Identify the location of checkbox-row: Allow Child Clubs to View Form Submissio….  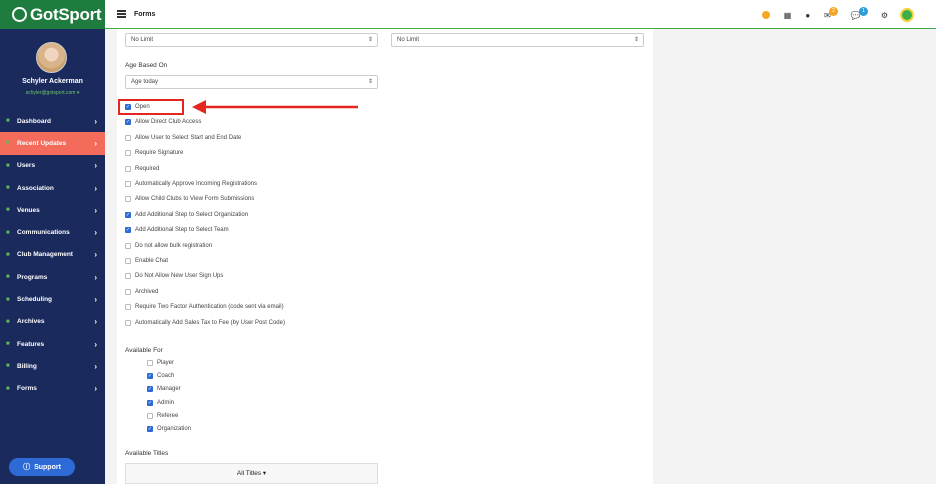
(189, 199).